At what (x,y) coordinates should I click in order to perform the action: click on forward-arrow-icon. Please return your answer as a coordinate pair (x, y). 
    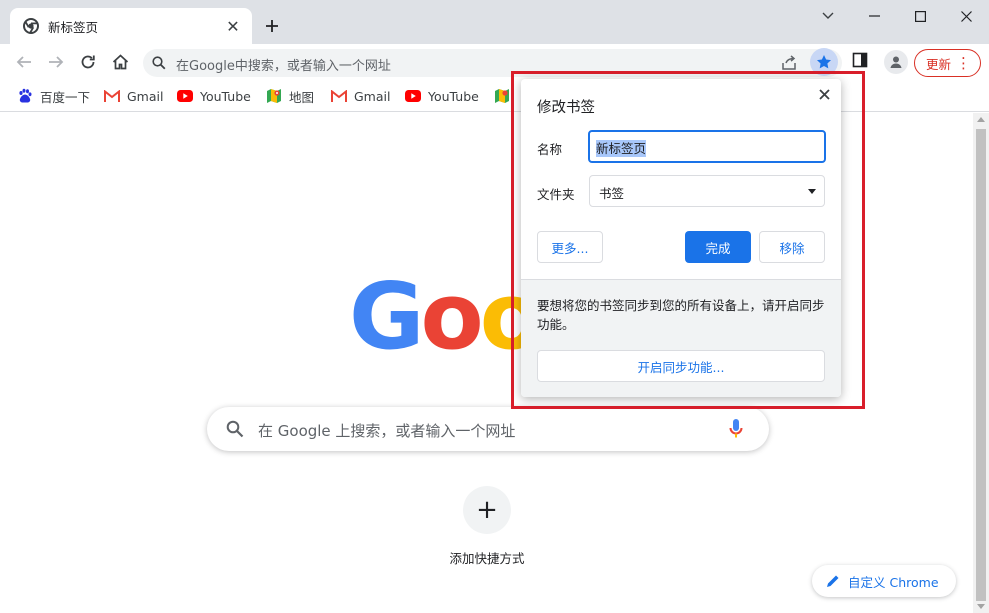
    Looking at the image, I should click on (56, 62).